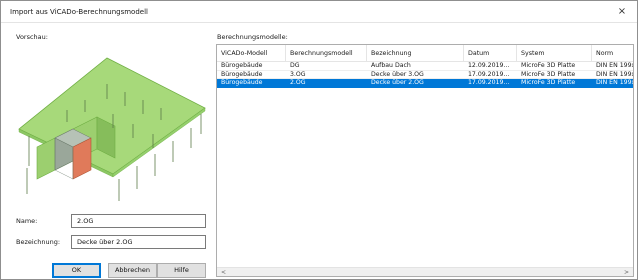 The image size is (638, 280). I want to click on cell: Aufbau Dach, so click(391, 65).